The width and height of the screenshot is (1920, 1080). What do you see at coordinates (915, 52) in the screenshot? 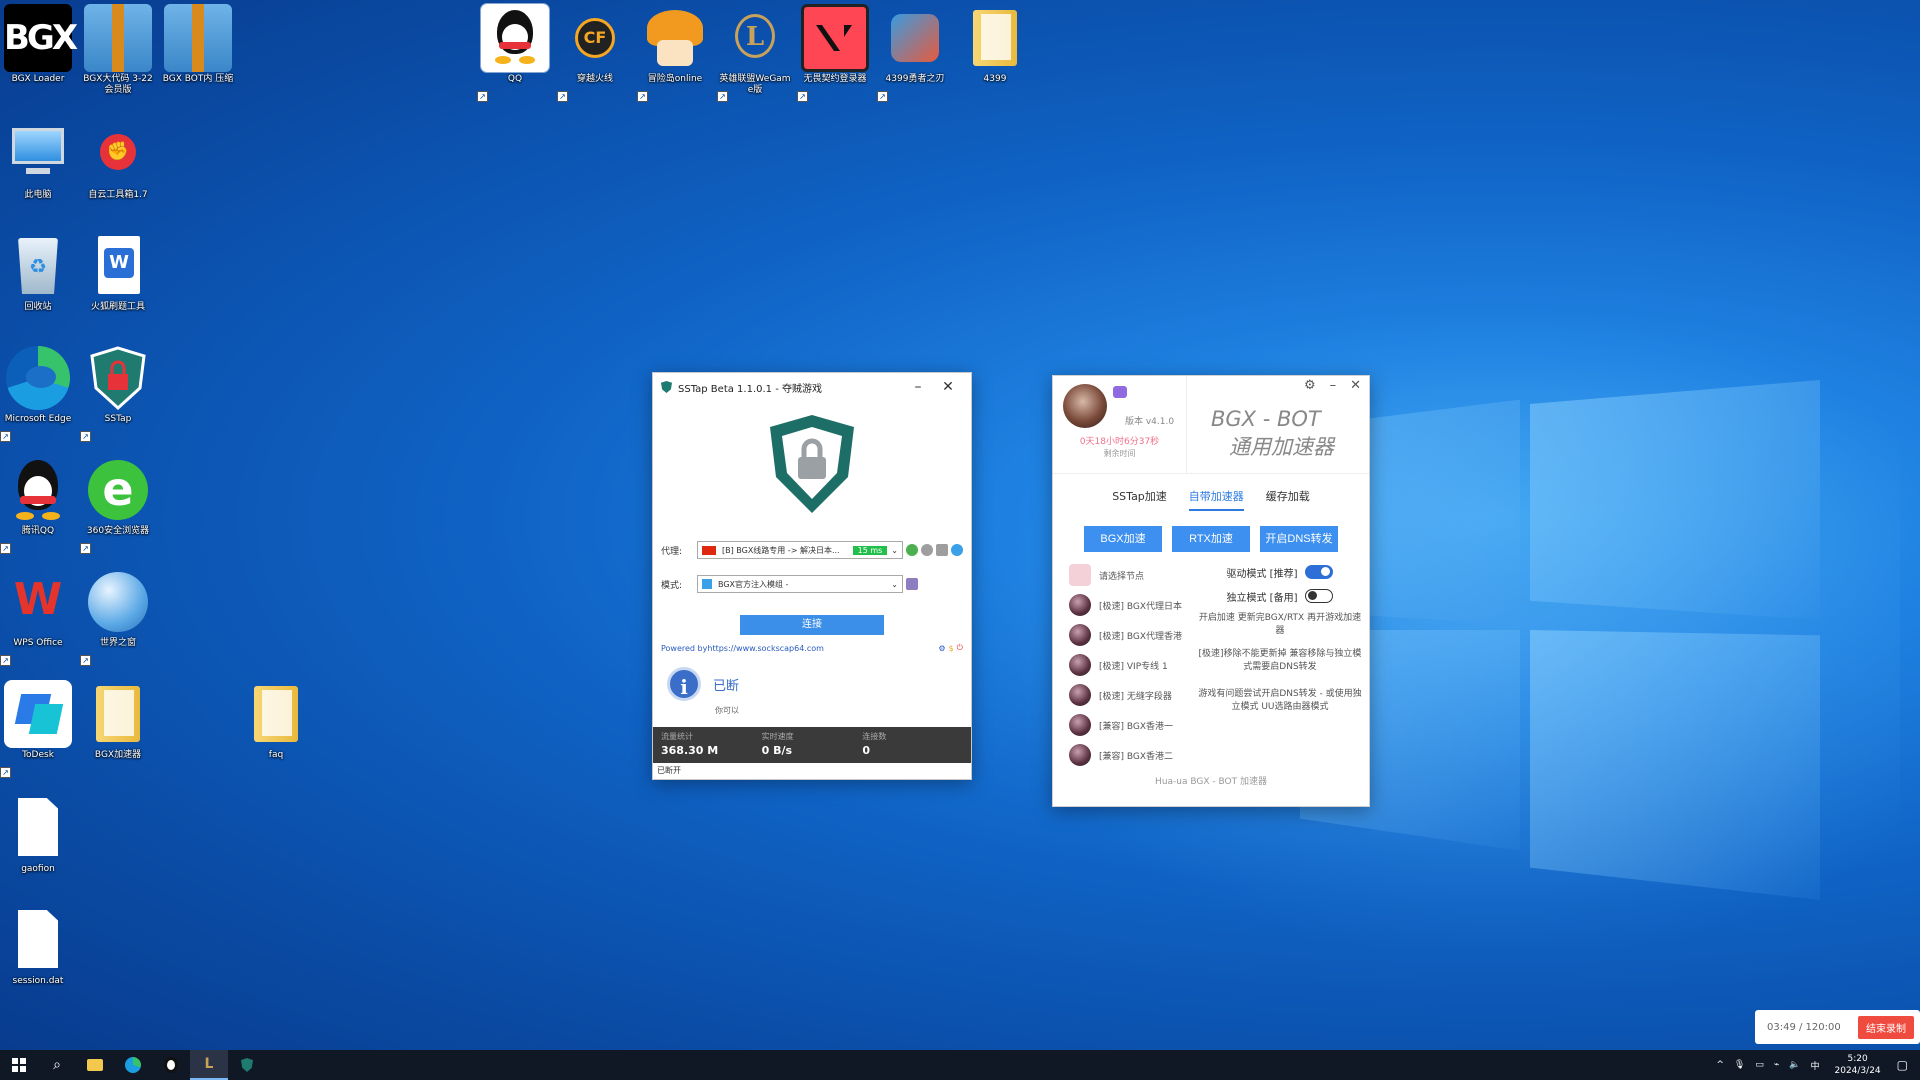
I see `desktop-icon-4399-game: ↗ 4399勇者之刃` at bounding box center [915, 52].